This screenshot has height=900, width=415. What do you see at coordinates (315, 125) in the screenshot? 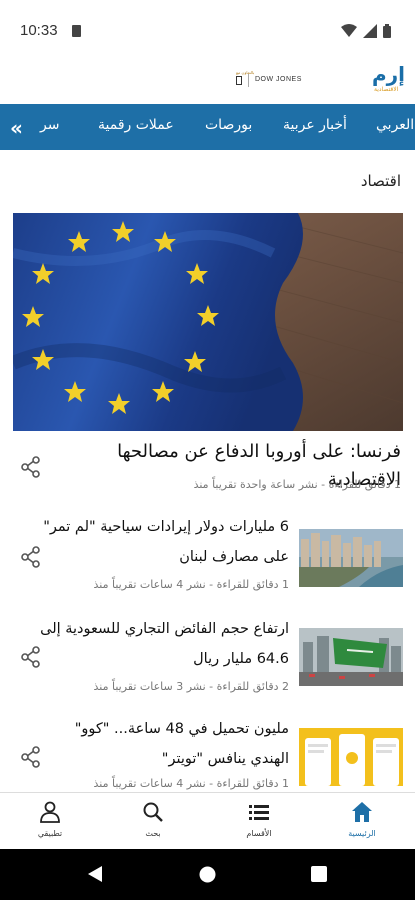
I see `nav-item-arab-news: أخبار عربية` at bounding box center [315, 125].